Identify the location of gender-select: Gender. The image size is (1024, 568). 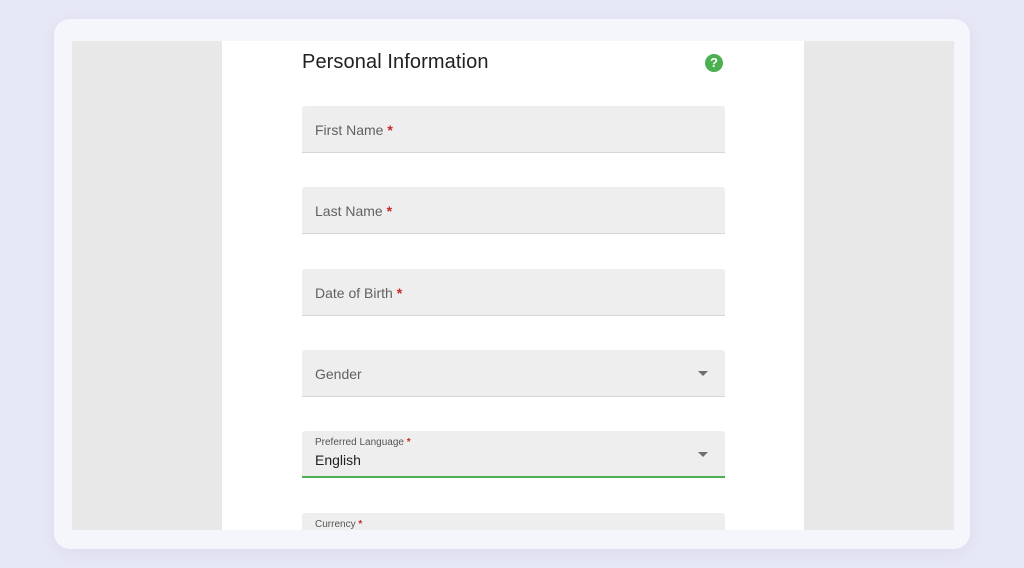
(513, 373).